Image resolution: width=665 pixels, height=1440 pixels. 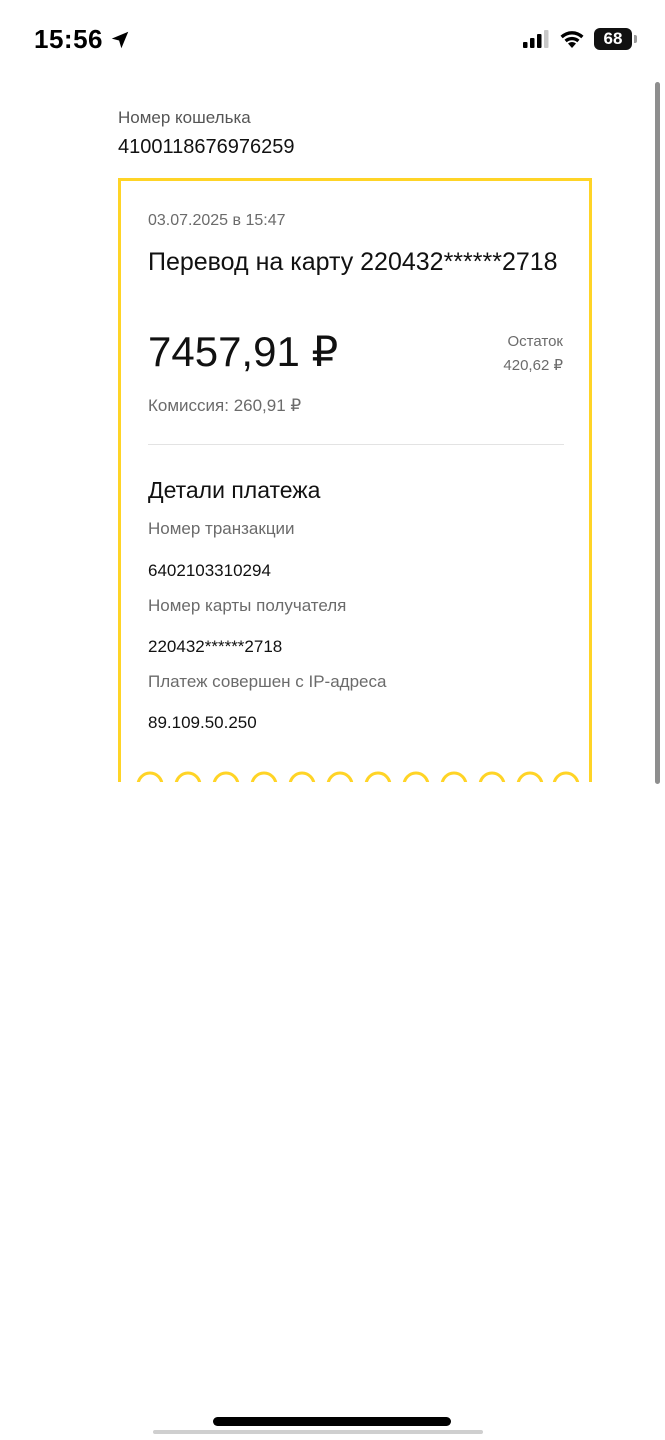 I want to click on transaction-date: 03.07.2025 в 15:47, so click(x=217, y=220).